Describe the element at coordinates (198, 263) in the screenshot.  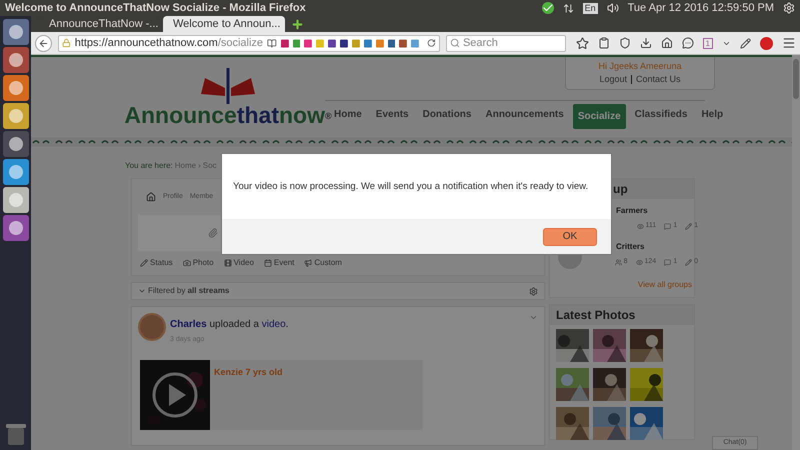
I see `composer-tab: Photo` at that location.